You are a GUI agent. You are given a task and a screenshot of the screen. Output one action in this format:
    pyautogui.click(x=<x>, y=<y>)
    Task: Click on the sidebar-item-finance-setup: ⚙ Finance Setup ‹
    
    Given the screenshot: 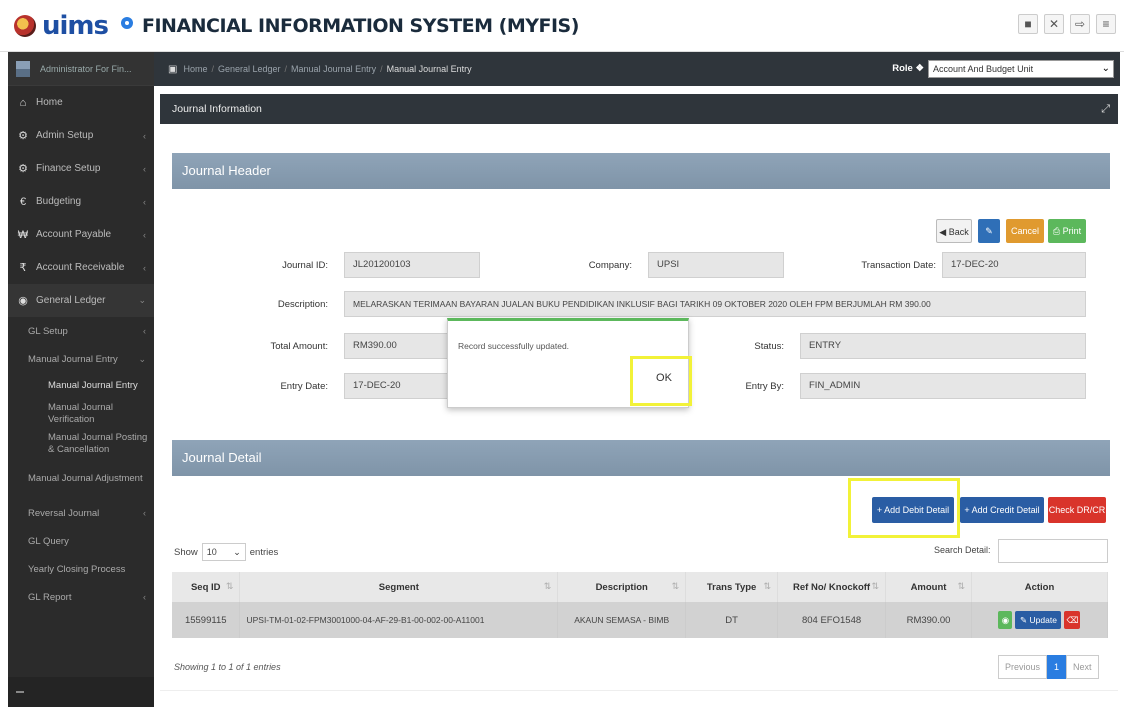 What is the action you would take?
    pyautogui.click(x=81, y=168)
    